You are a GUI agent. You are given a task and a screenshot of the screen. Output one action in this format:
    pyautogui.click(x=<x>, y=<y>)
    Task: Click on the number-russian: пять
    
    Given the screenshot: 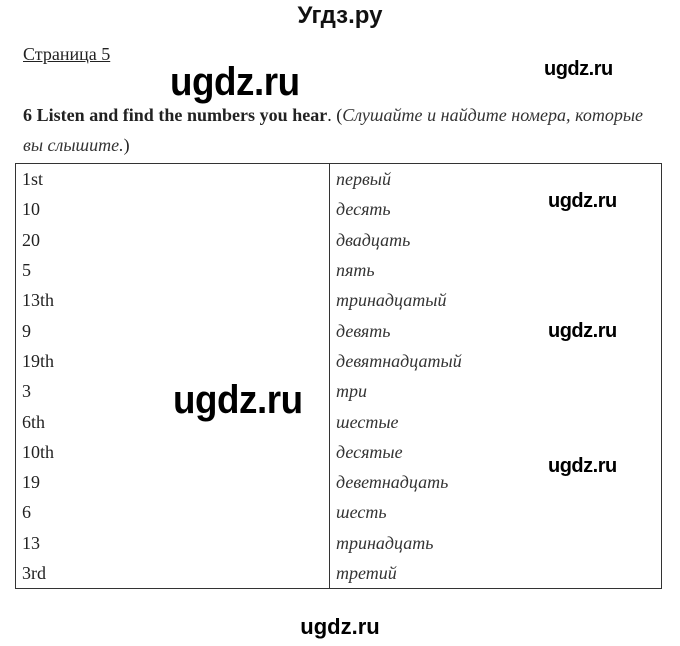 What is the action you would take?
    pyautogui.click(x=355, y=270)
    